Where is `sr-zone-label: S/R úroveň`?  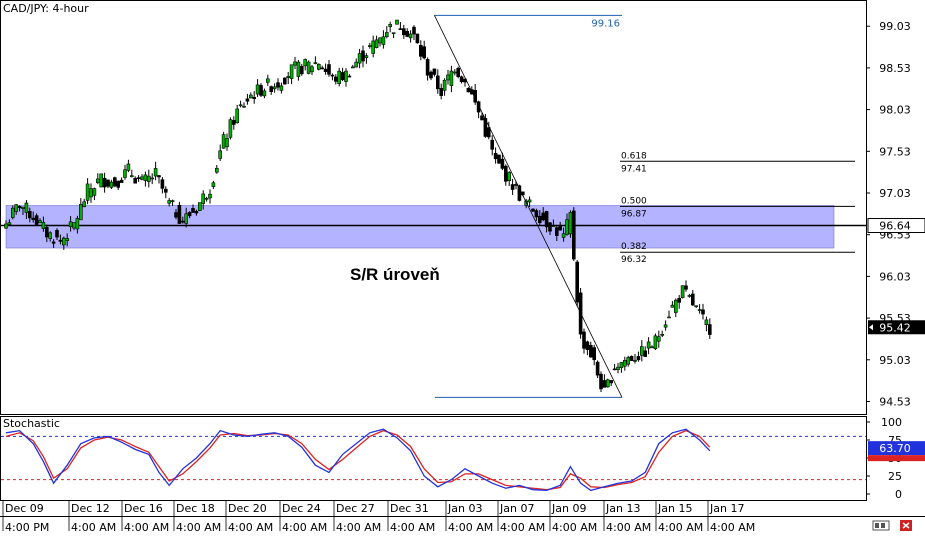 sr-zone-label: S/R úroveň is located at coordinates (395, 274).